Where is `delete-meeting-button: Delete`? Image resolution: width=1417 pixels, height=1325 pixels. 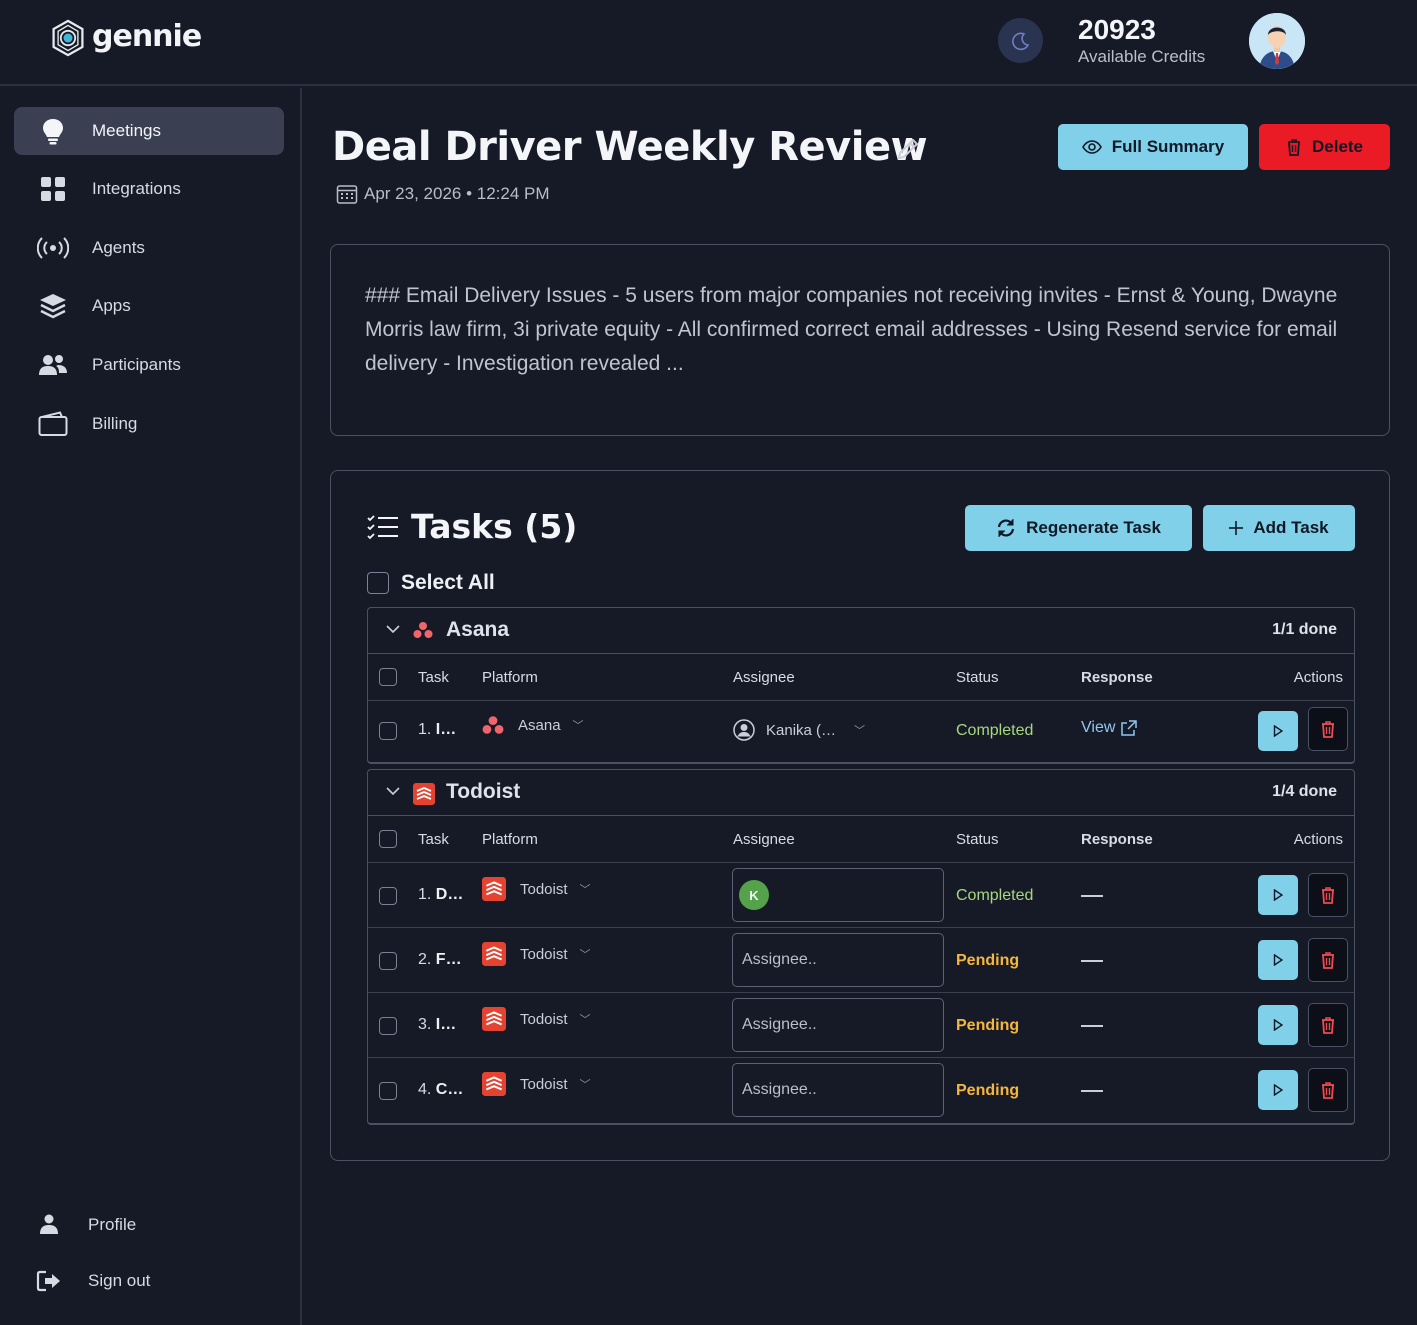 delete-meeting-button: Delete is located at coordinates (1324, 147).